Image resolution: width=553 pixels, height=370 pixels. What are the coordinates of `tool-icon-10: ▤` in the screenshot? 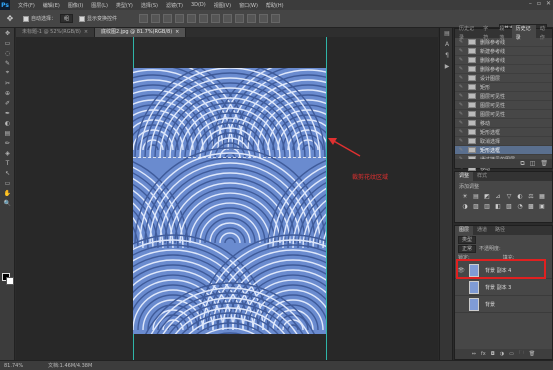 It's located at (7, 133).